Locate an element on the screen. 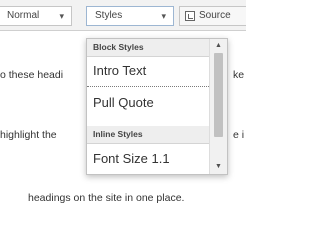  source-button: Source is located at coordinates (212, 16).